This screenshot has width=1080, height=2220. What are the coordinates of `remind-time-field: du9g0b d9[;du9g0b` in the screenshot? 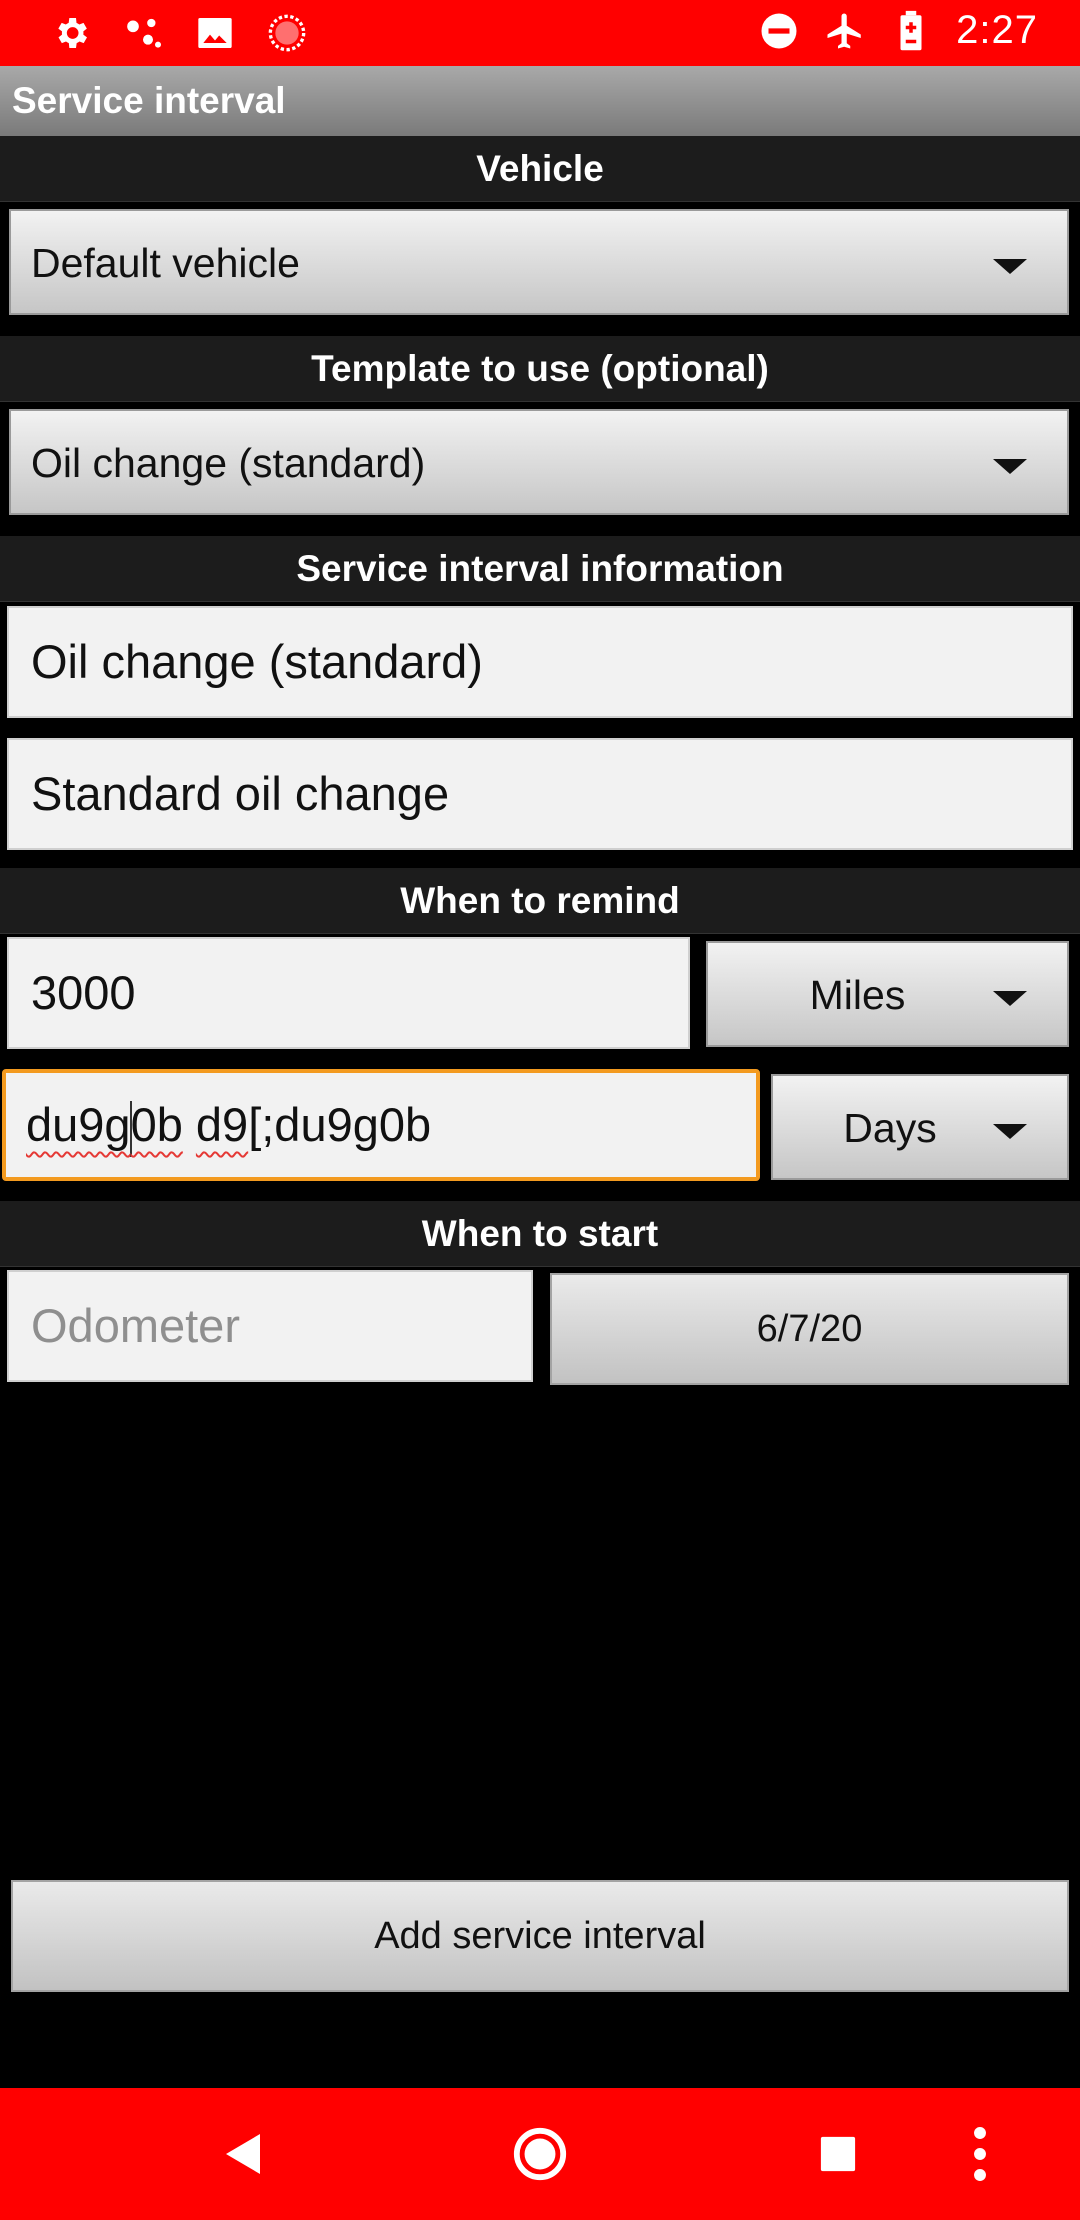 It's located at (381, 1125).